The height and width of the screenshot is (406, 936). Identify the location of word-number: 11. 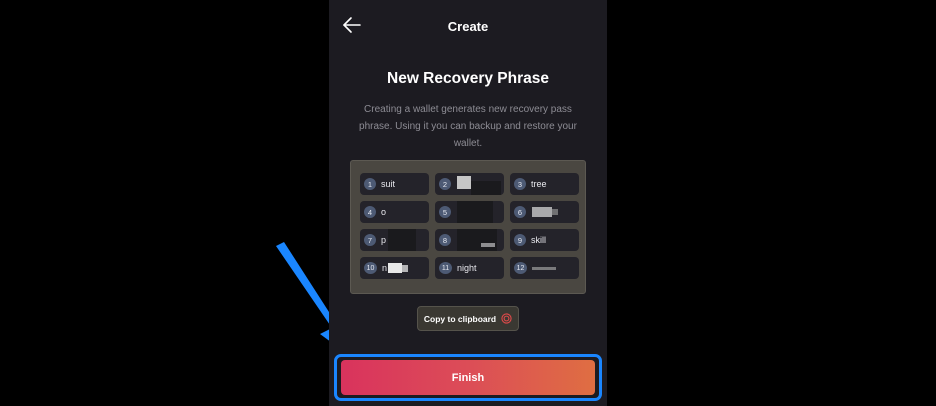
(445, 268).